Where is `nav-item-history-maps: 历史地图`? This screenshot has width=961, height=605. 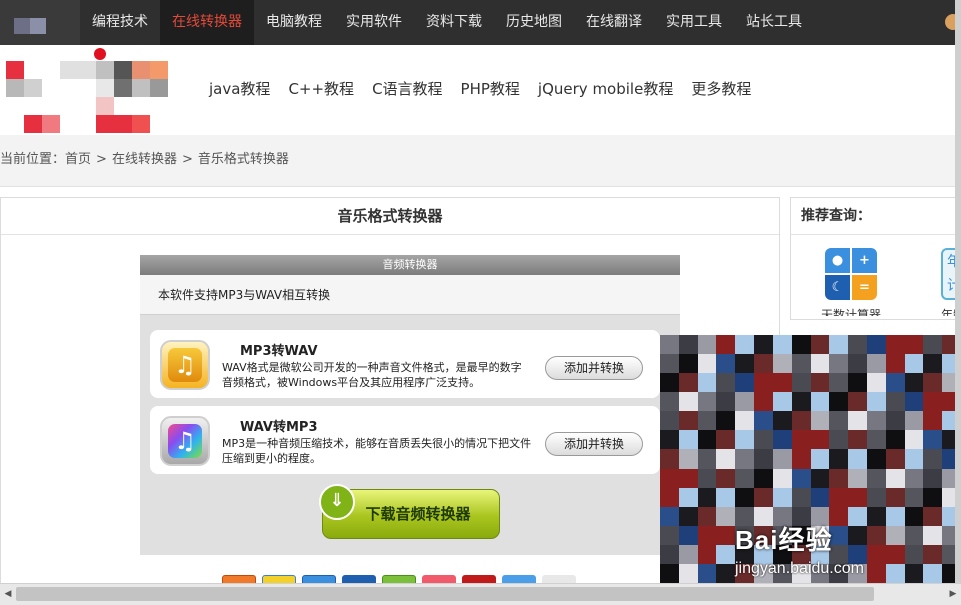
nav-item-history-maps: 历史地图 is located at coordinates (534, 22).